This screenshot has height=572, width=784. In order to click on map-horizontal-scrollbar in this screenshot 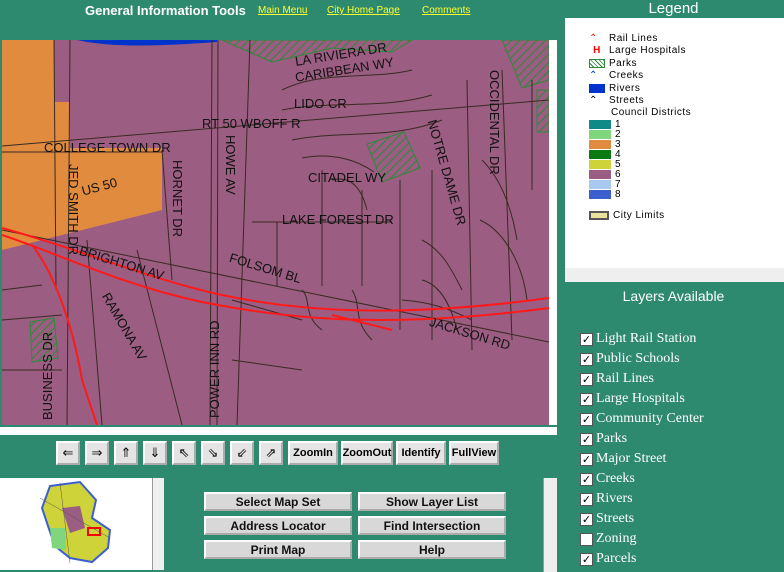, I will do `click(278, 431)`.